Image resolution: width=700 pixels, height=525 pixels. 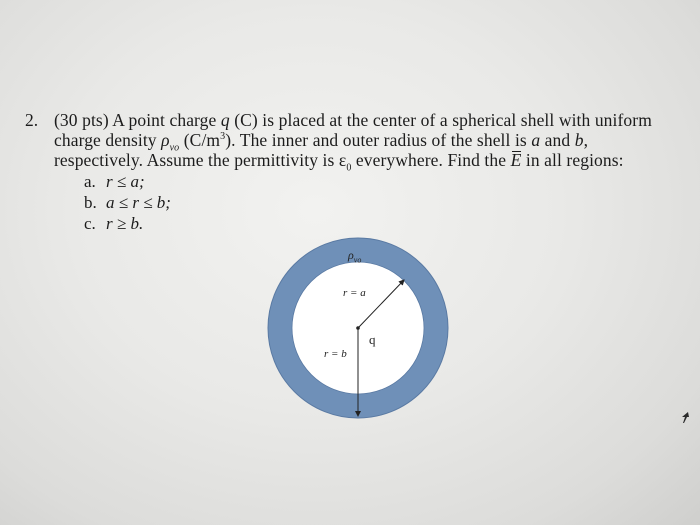 I want to click on part-letter: b., so click(x=90, y=202).